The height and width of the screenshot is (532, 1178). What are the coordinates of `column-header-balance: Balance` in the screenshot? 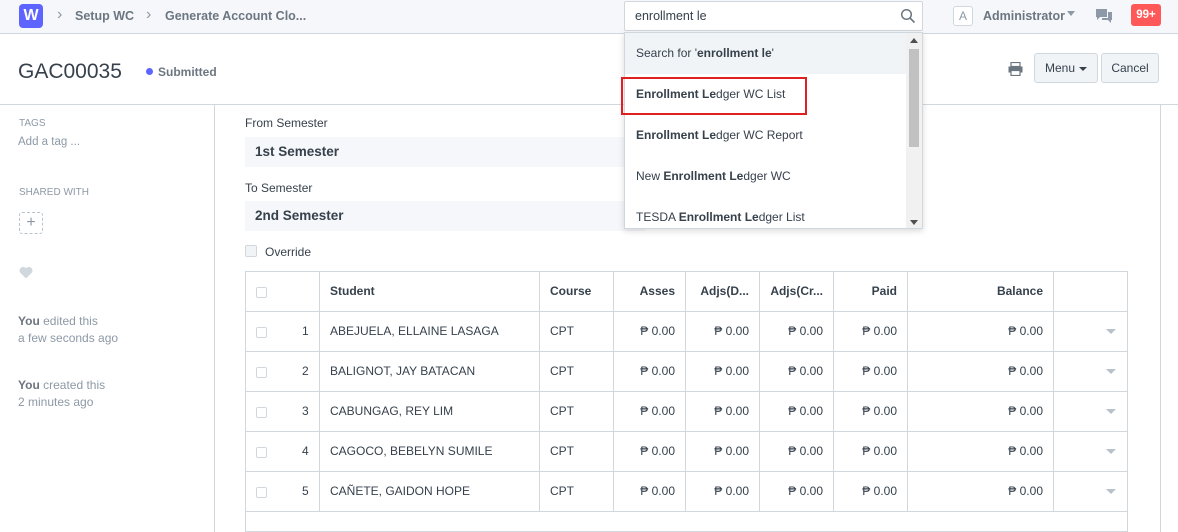 It's located at (981, 291).